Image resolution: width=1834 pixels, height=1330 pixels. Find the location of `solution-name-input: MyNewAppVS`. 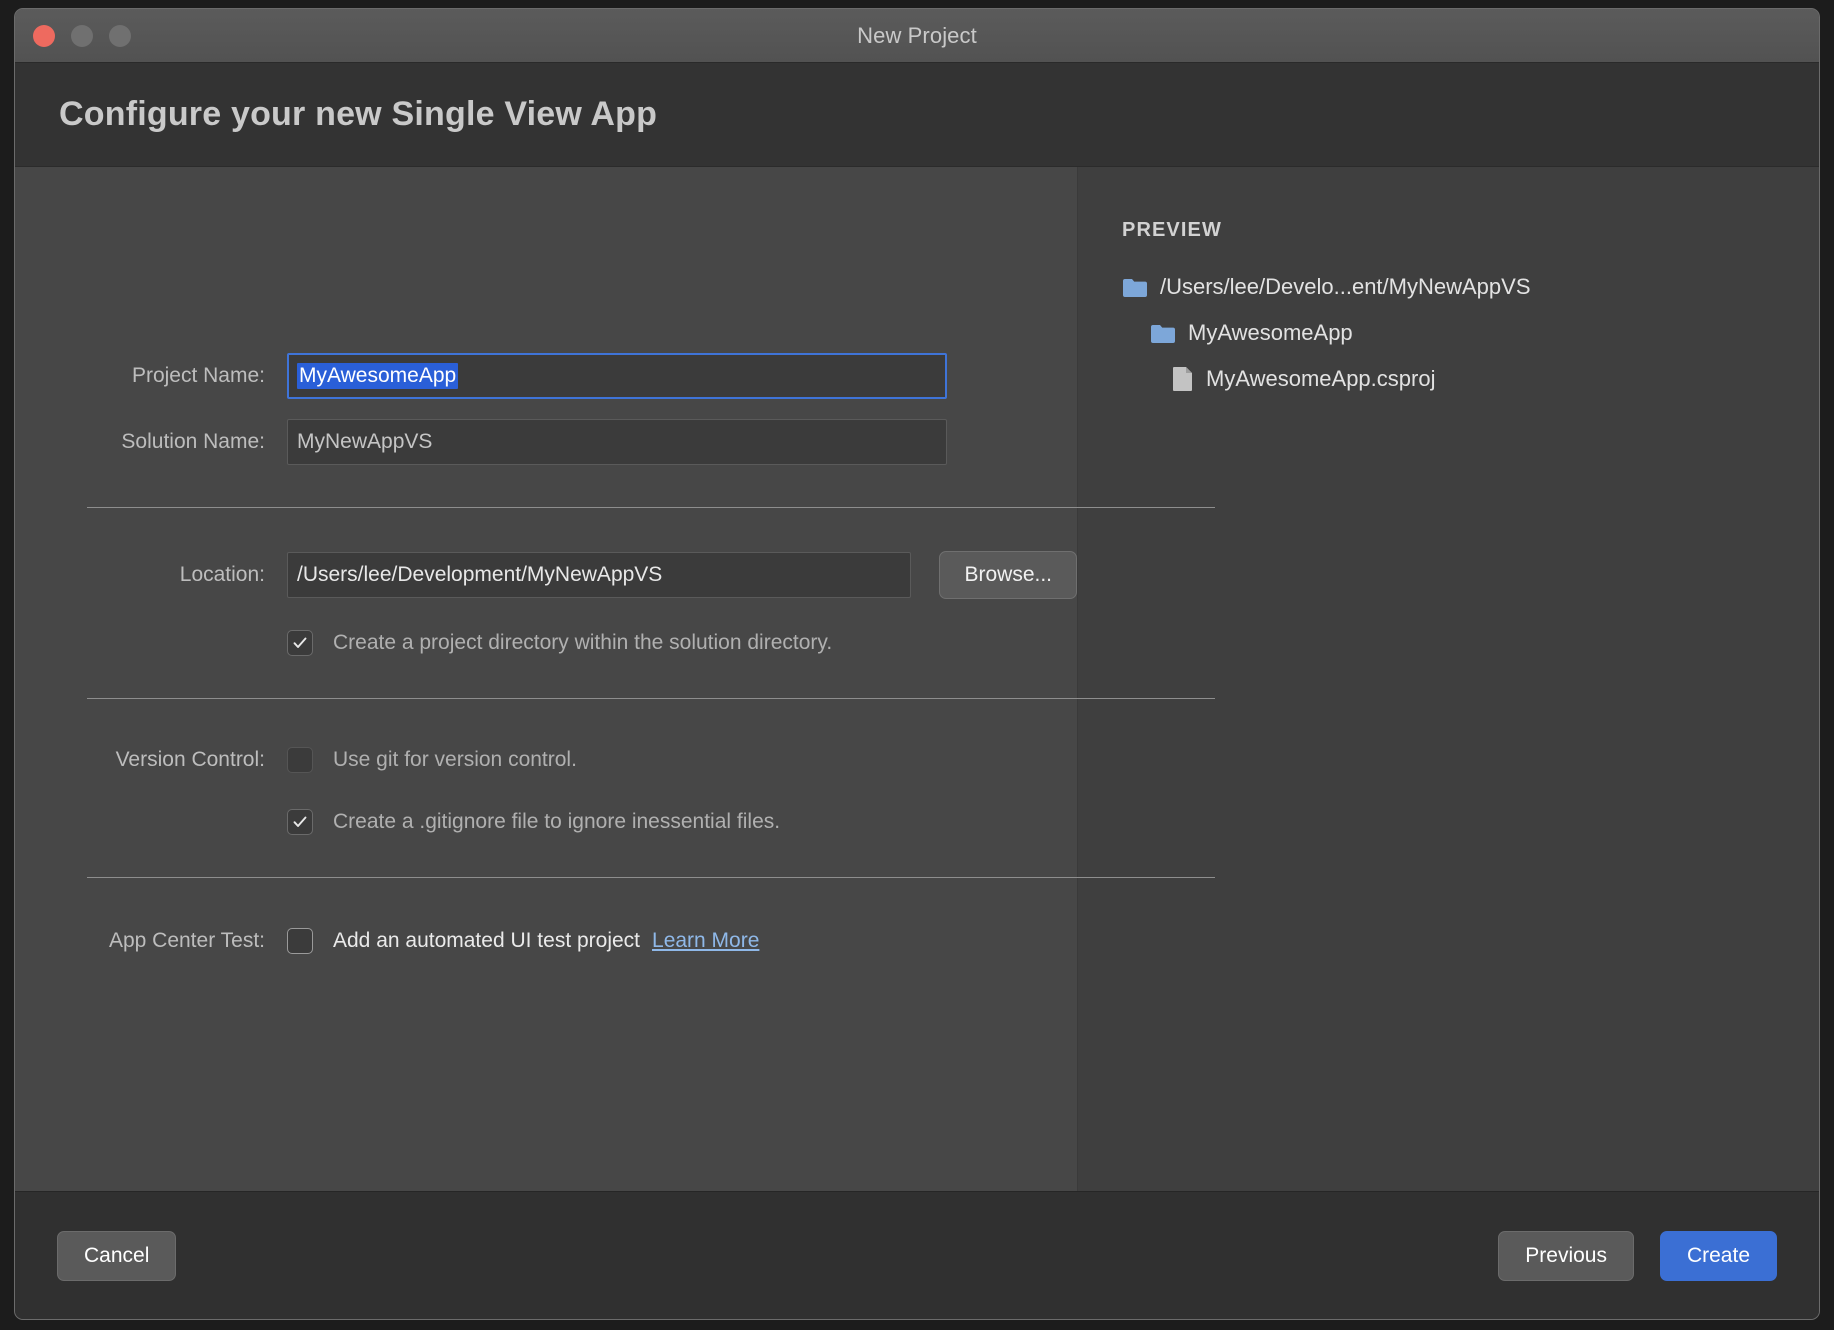

solution-name-input: MyNewAppVS is located at coordinates (617, 442).